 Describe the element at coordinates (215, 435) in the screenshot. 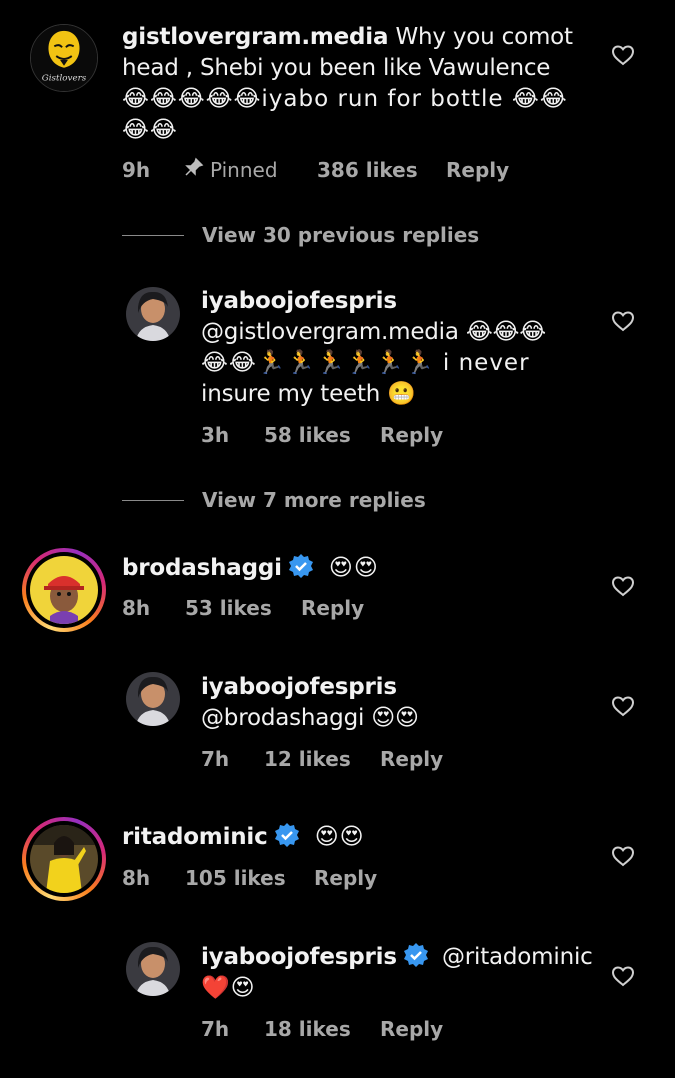

I see `reply-time: 3h` at that location.